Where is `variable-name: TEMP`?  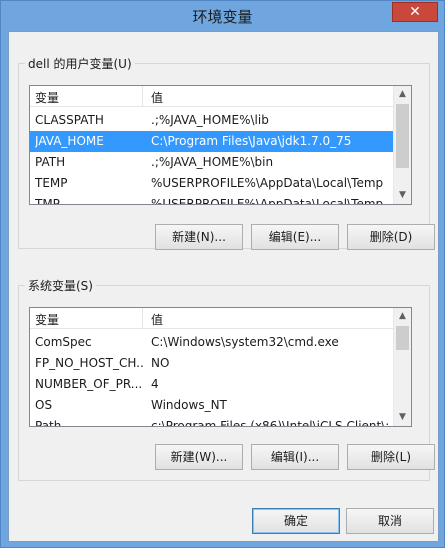
variable-name: TEMP is located at coordinates (51, 183).